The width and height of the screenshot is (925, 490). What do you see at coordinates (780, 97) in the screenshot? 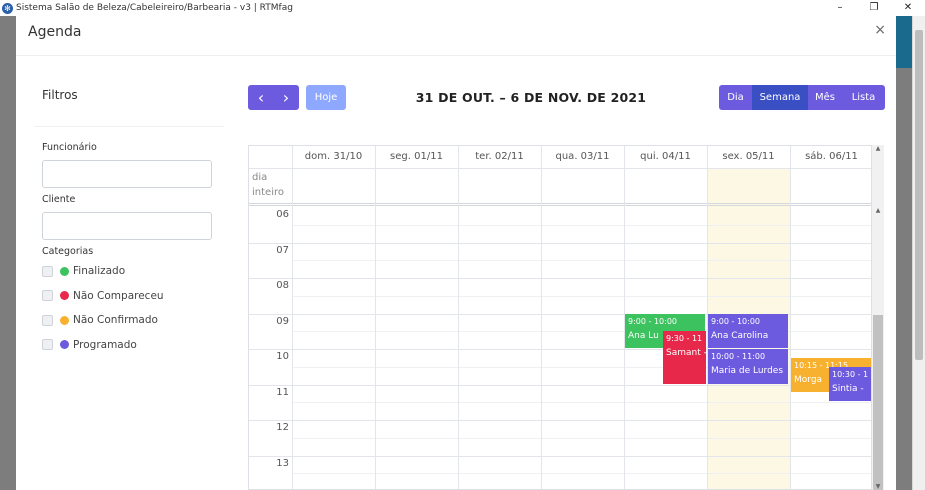
I see `view-button-semana: Semana` at bounding box center [780, 97].